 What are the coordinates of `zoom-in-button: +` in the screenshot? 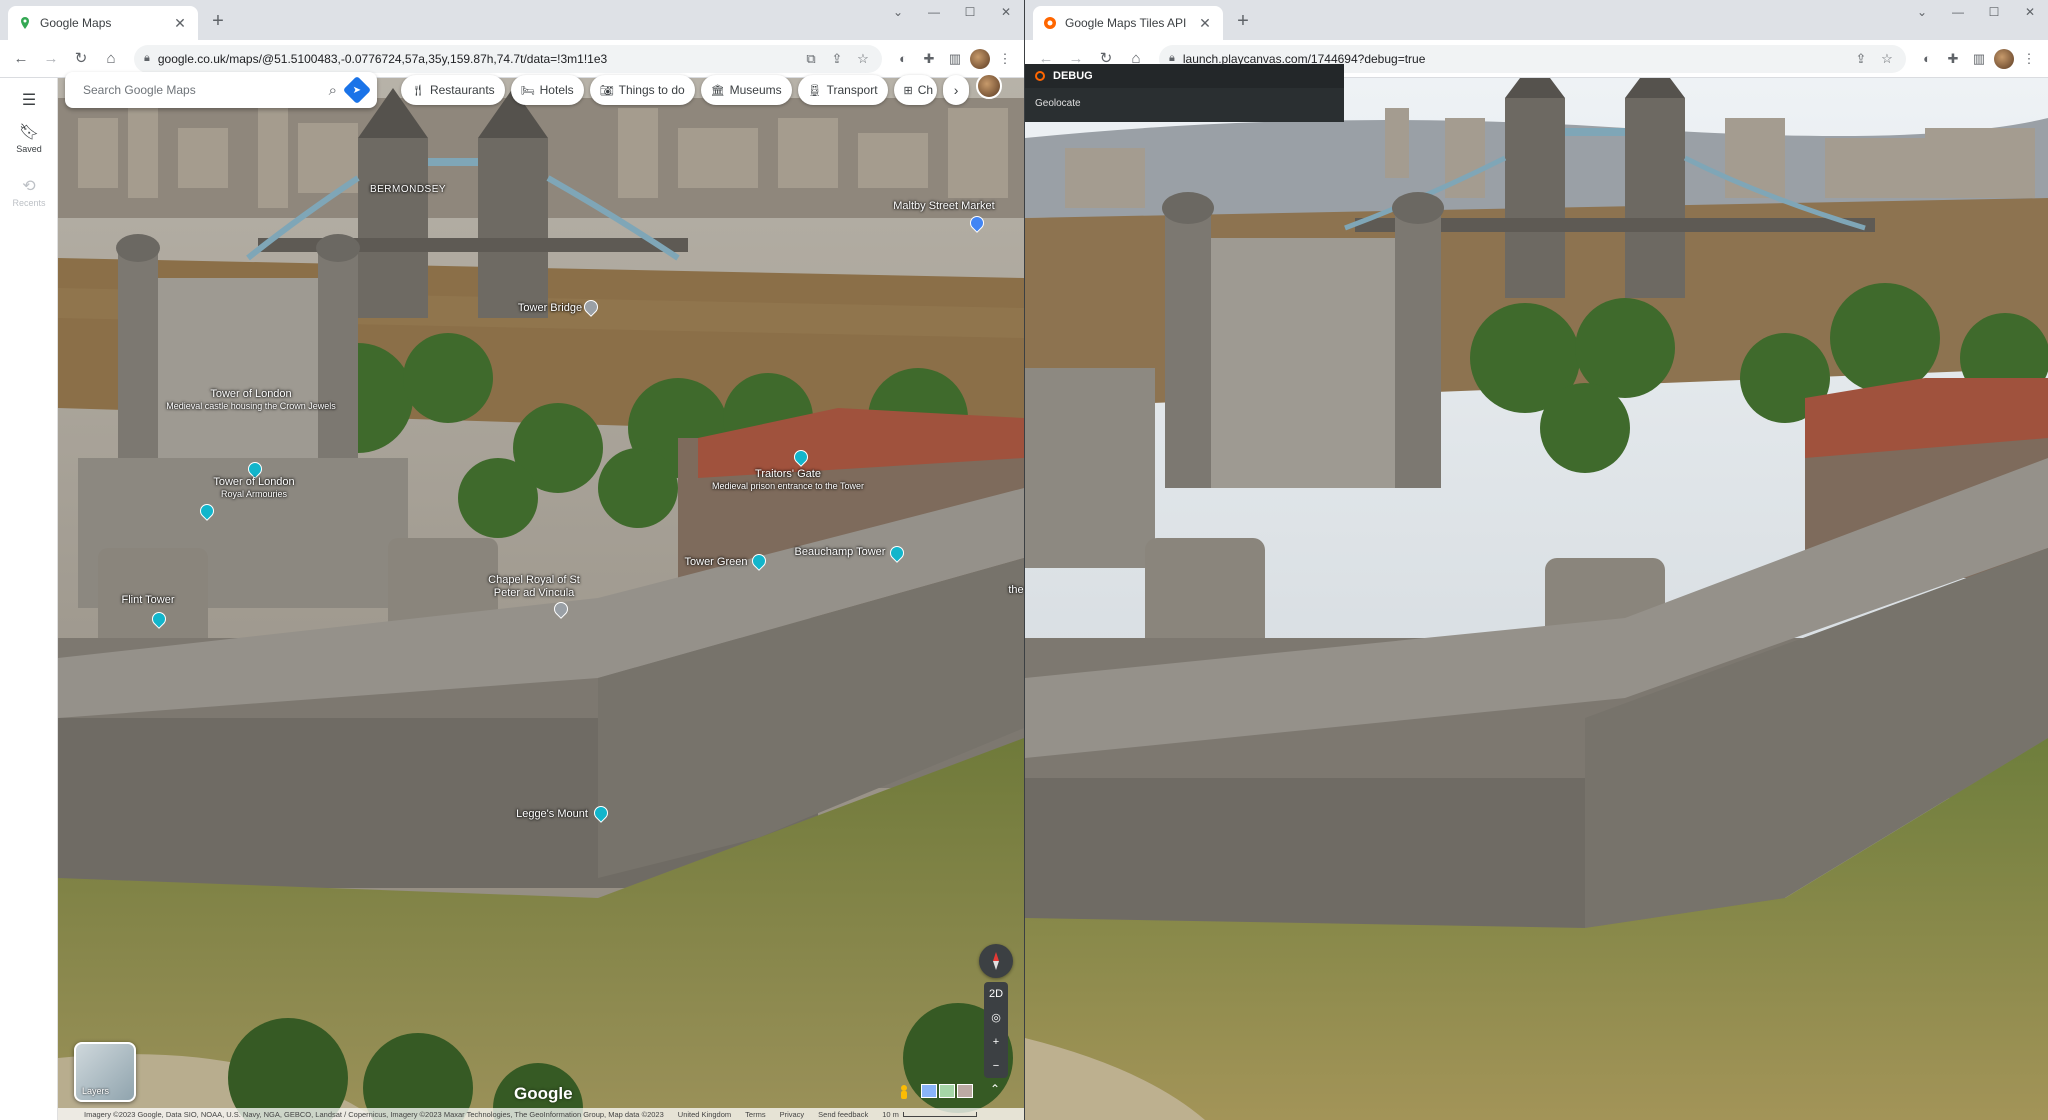 It's located at (996, 1042).